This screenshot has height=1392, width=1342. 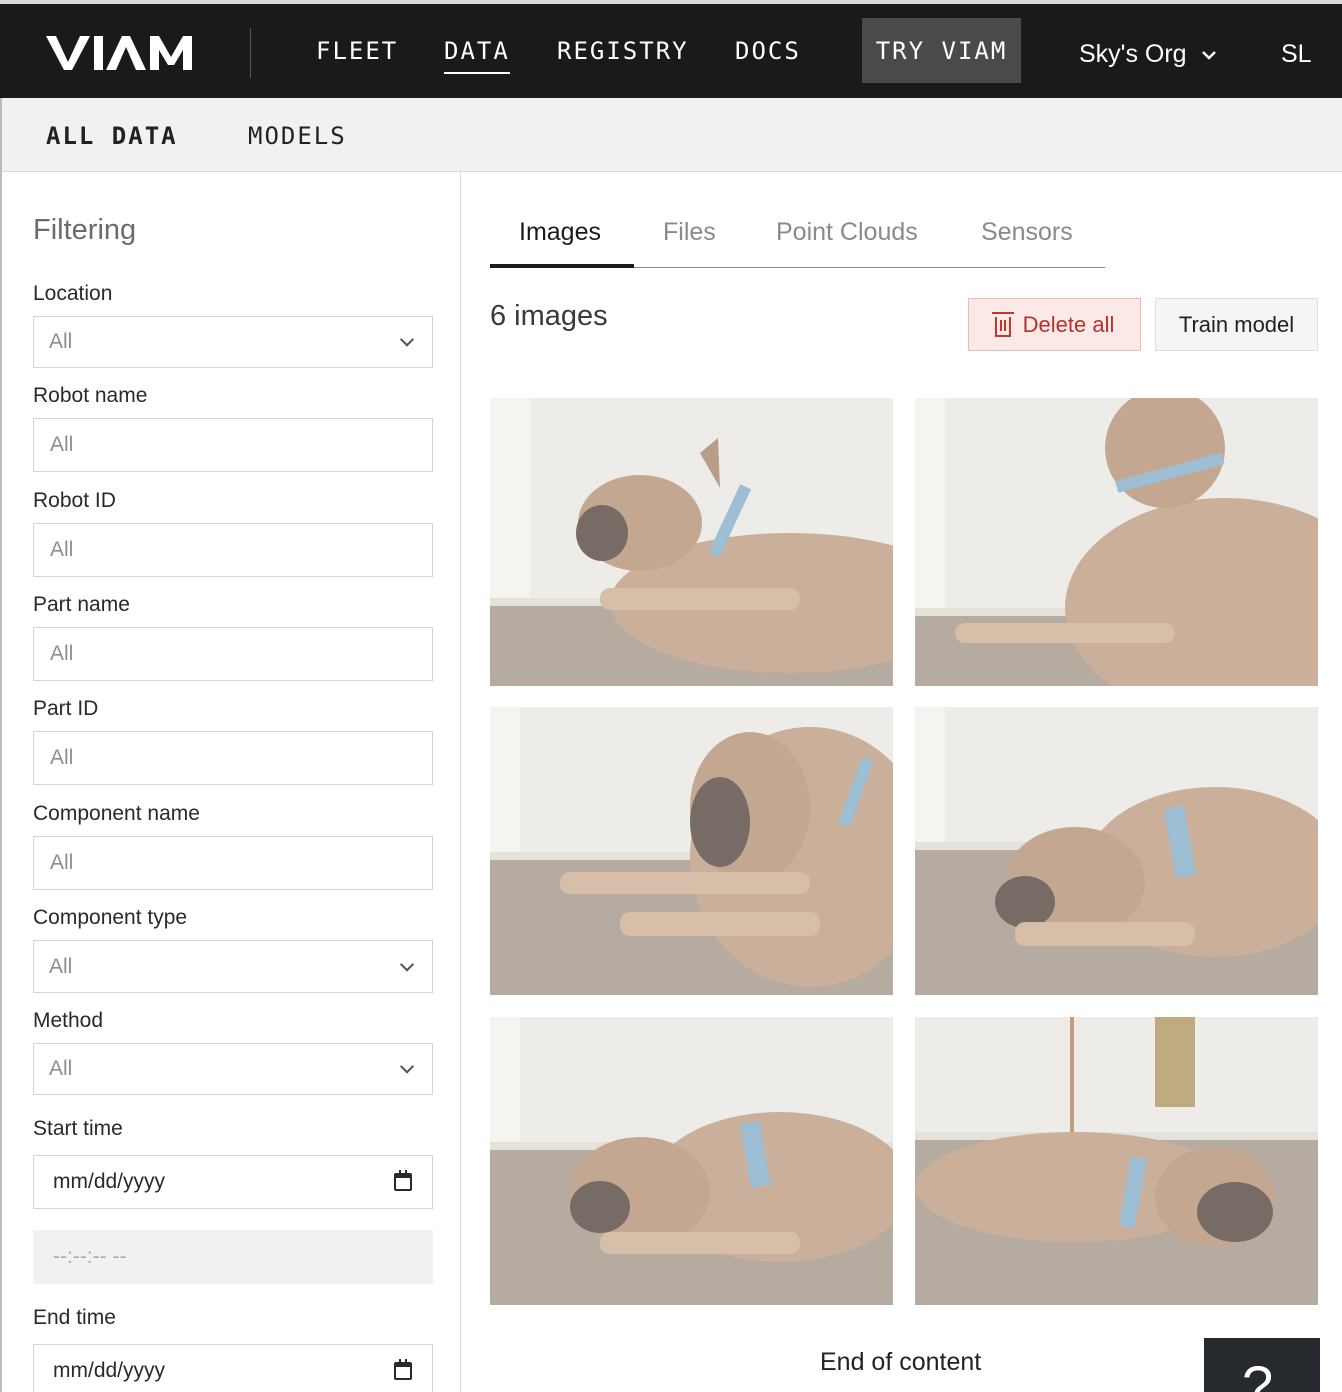 I want to click on part-id-label: Part ID, so click(x=66, y=708).